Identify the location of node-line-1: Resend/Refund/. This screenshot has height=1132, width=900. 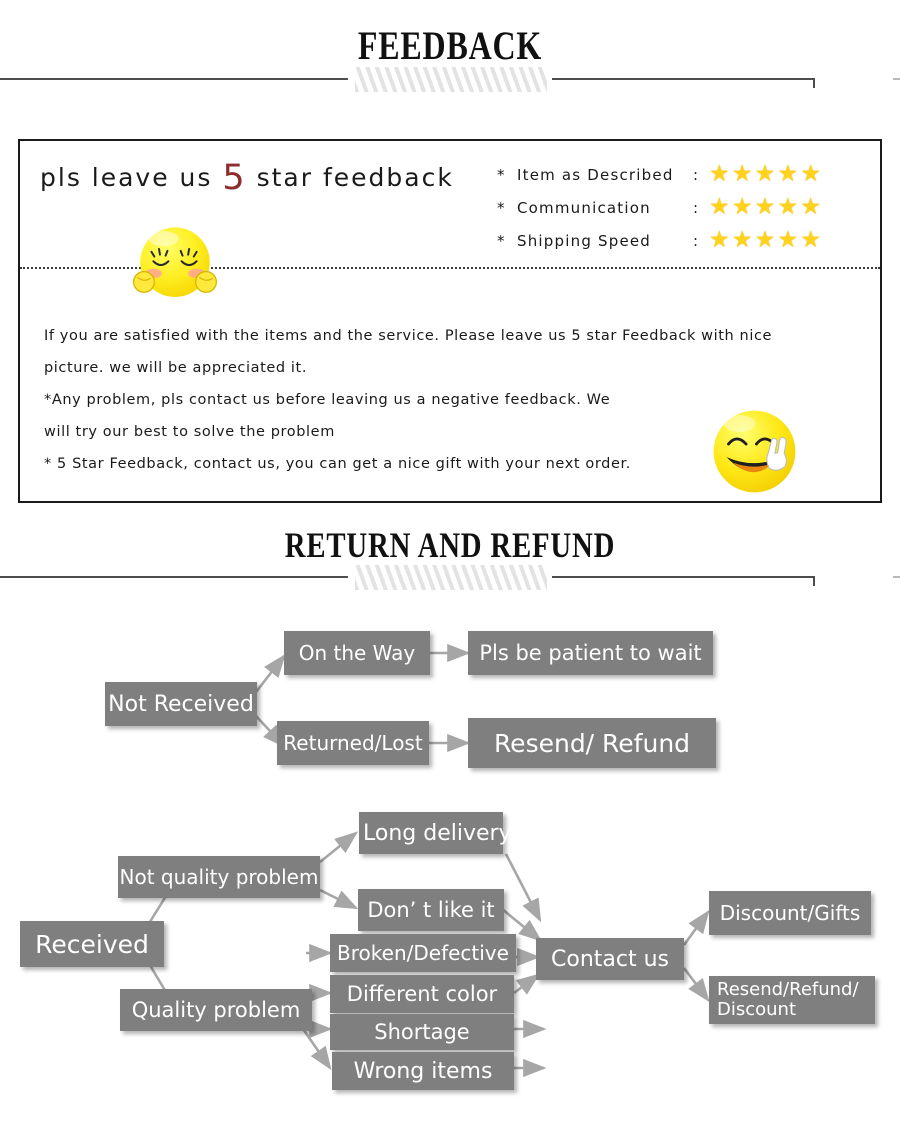
(788, 989).